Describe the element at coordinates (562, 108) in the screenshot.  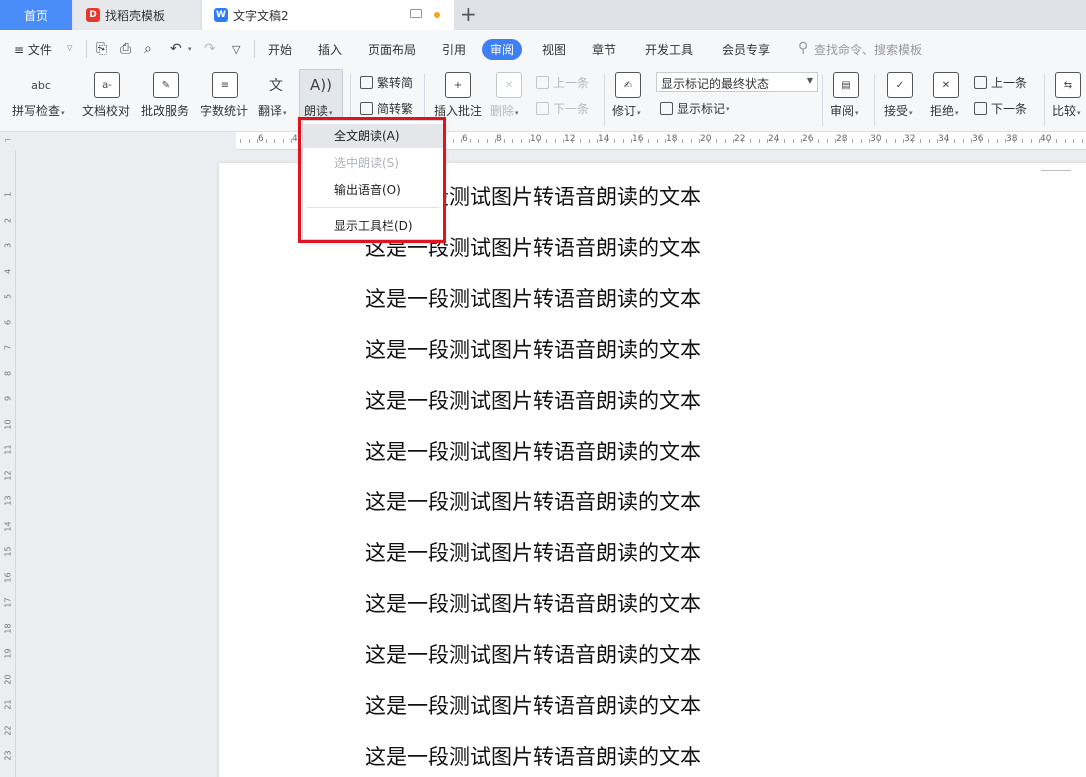
I see `next-comment-button: 下一条` at that location.